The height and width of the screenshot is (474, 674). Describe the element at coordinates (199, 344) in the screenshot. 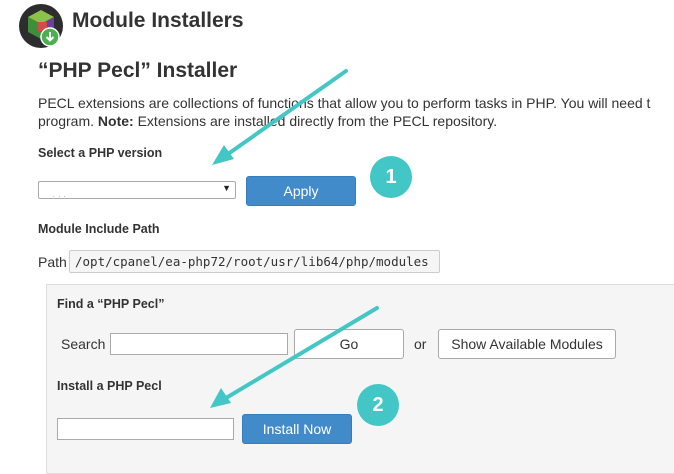

I see `search-input` at that location.